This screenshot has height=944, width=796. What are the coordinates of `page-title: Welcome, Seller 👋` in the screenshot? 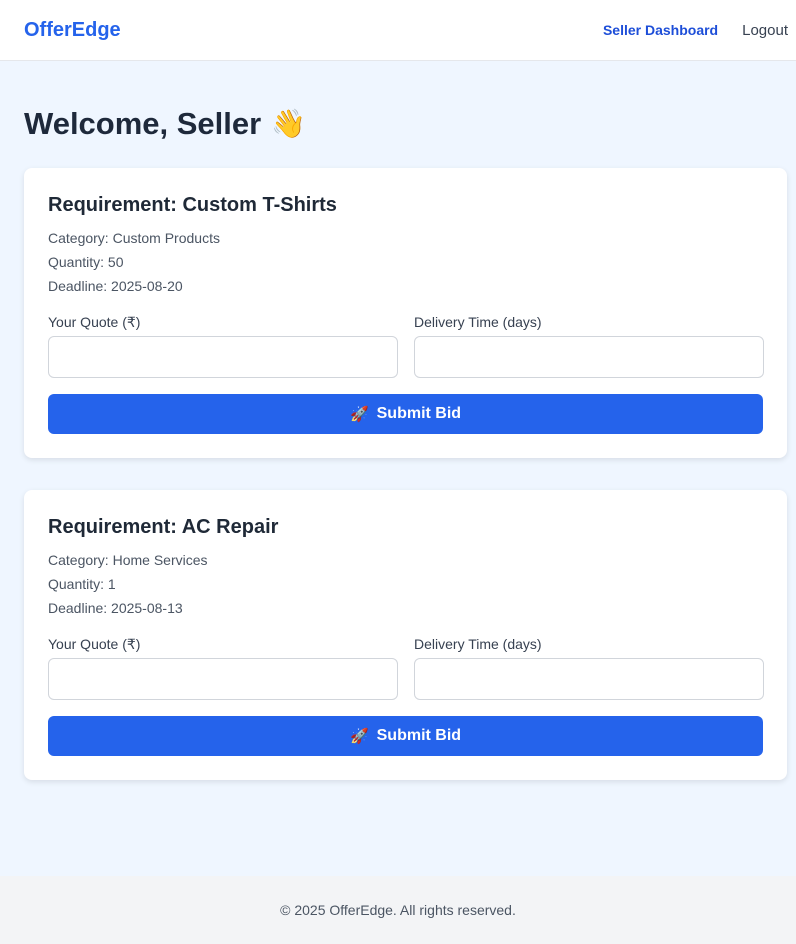 It's located at (165, 124).